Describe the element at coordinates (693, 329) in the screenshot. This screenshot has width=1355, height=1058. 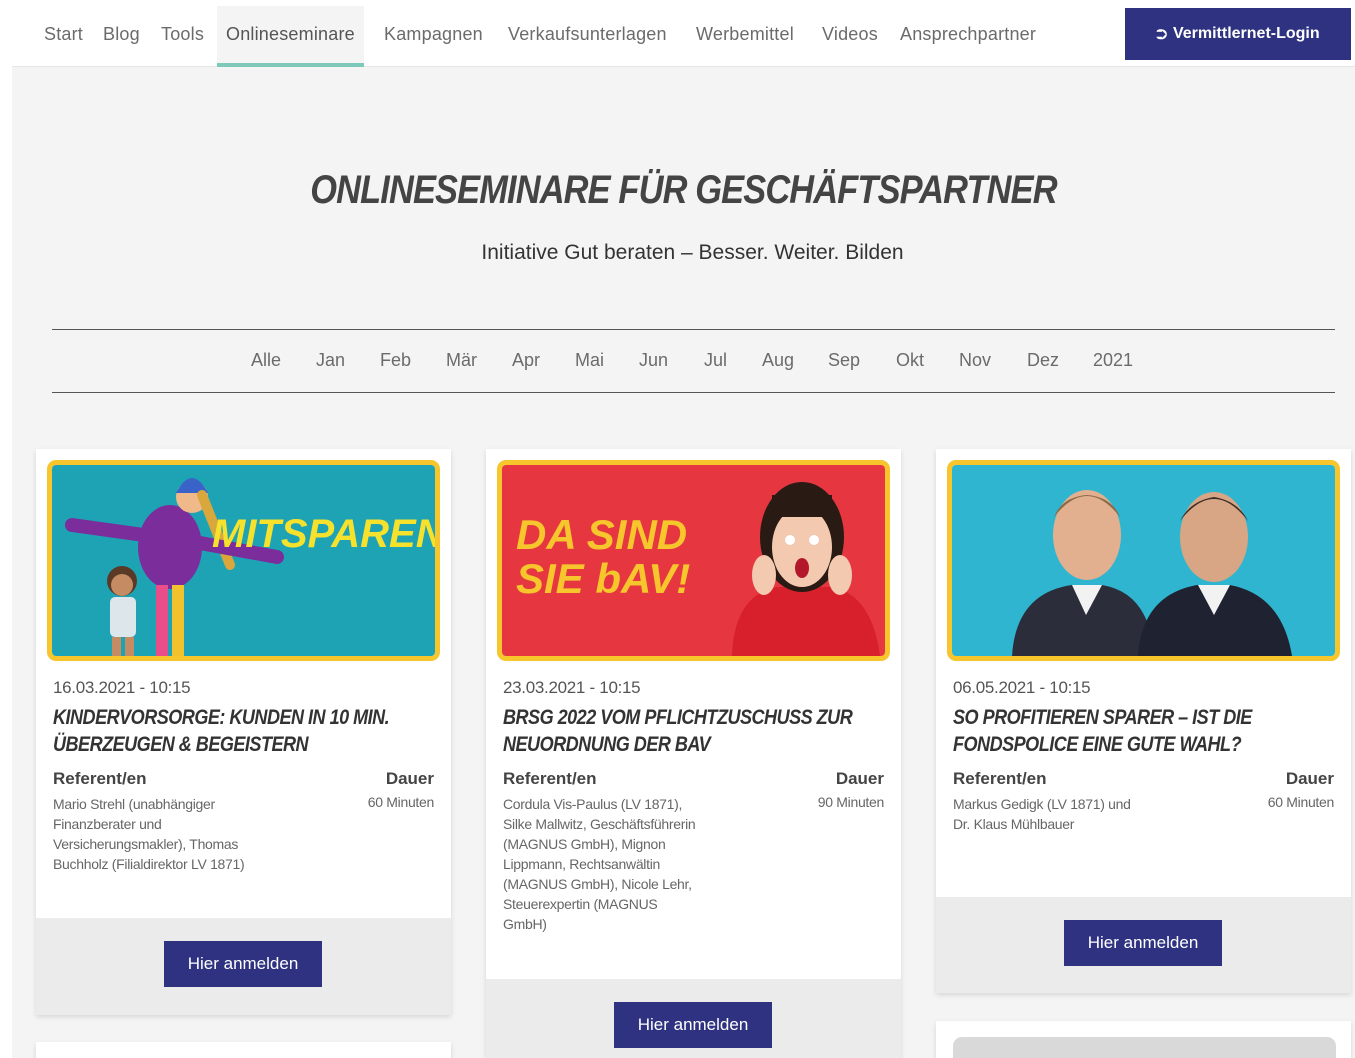
I see `filter-divider-top` at that location.